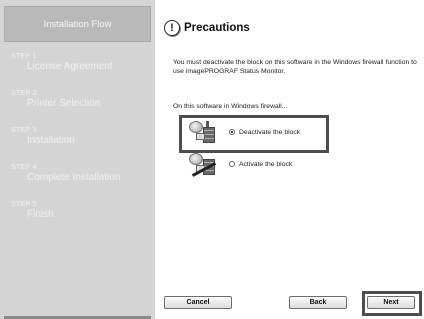 This screenshot has height=319, width=424. I want to click on firewall-icon, so click(205, 132).